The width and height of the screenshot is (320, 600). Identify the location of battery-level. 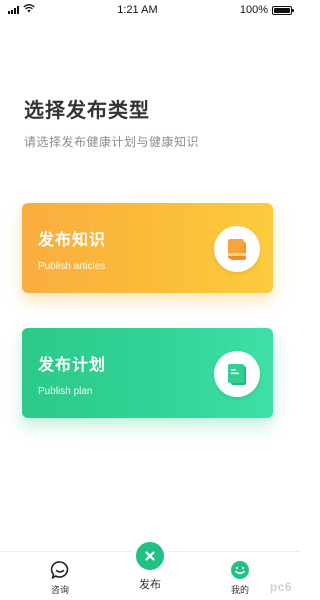
(282, 10).